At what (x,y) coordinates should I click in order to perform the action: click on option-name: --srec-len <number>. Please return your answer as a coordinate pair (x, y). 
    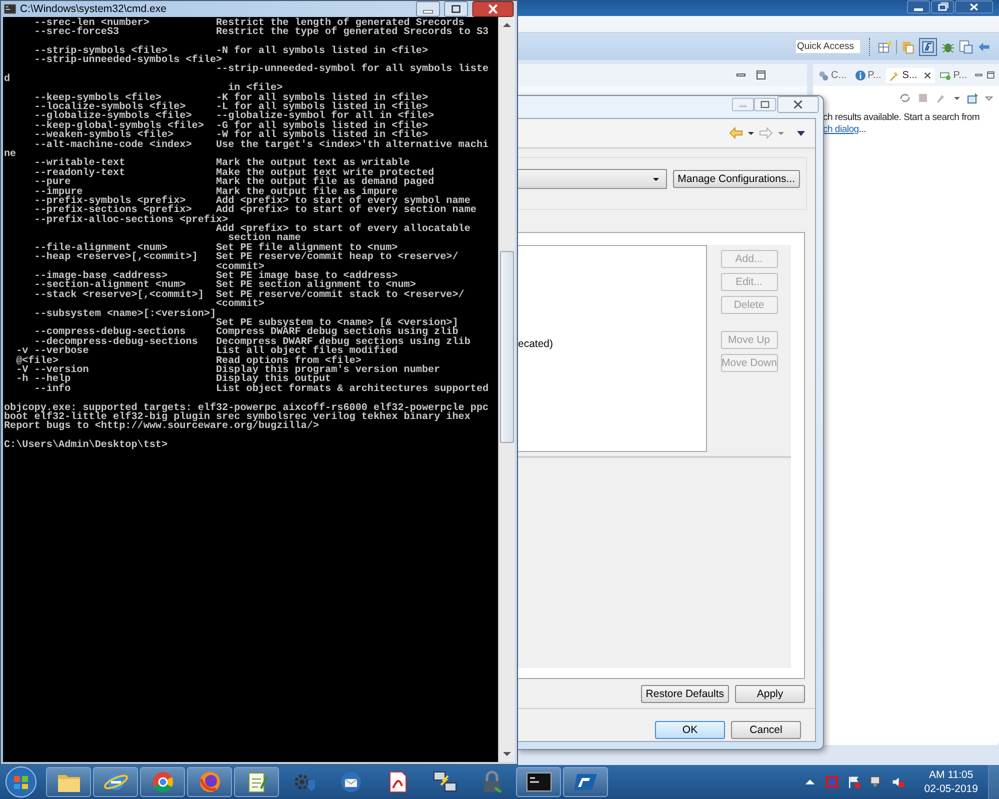
    Looking at the image, I should click on (91, 23).